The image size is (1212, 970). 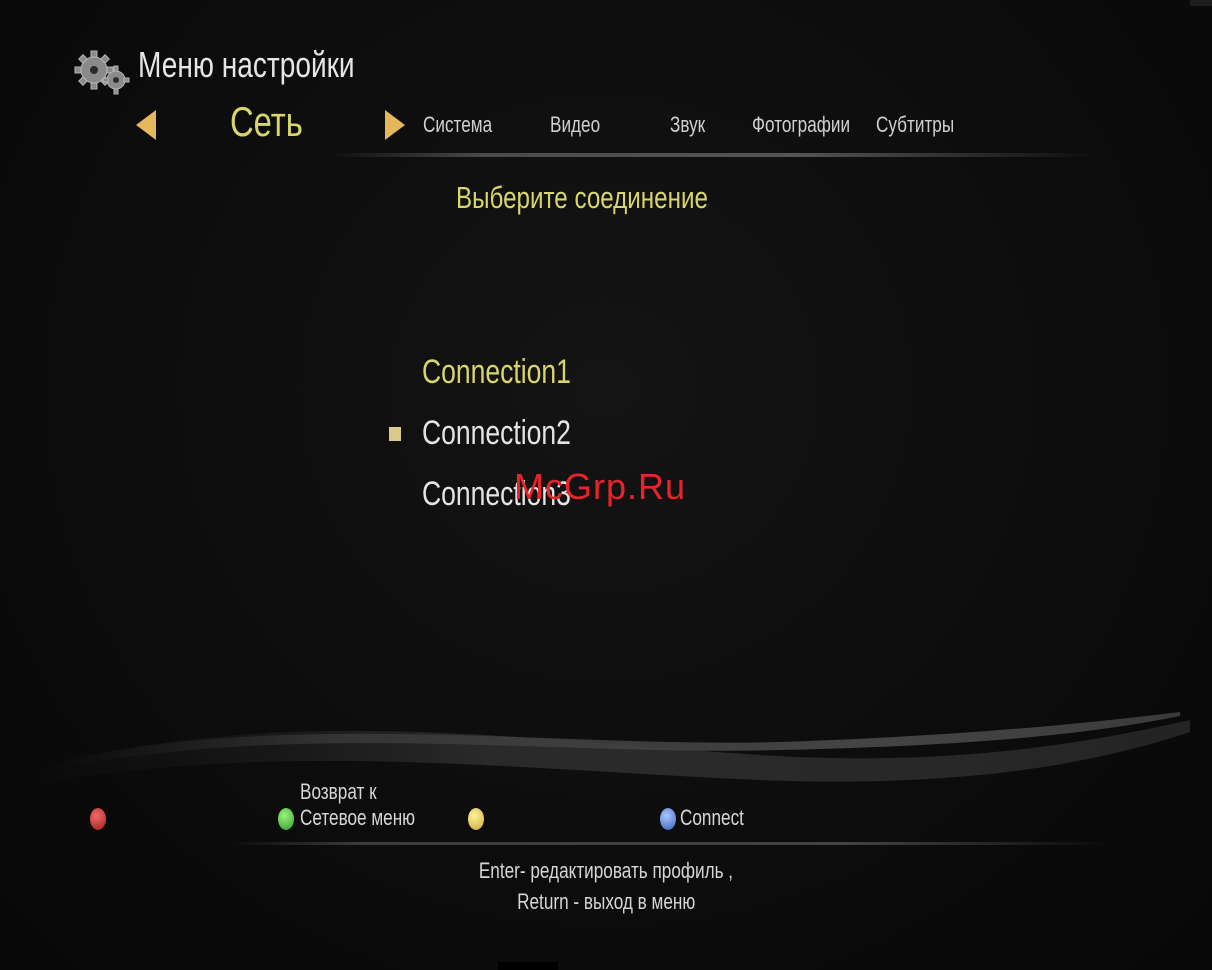 What do you see at coordinates (98, 819) in the screenshot?
I see `red-button-icon` at bounding box center [98, 819].